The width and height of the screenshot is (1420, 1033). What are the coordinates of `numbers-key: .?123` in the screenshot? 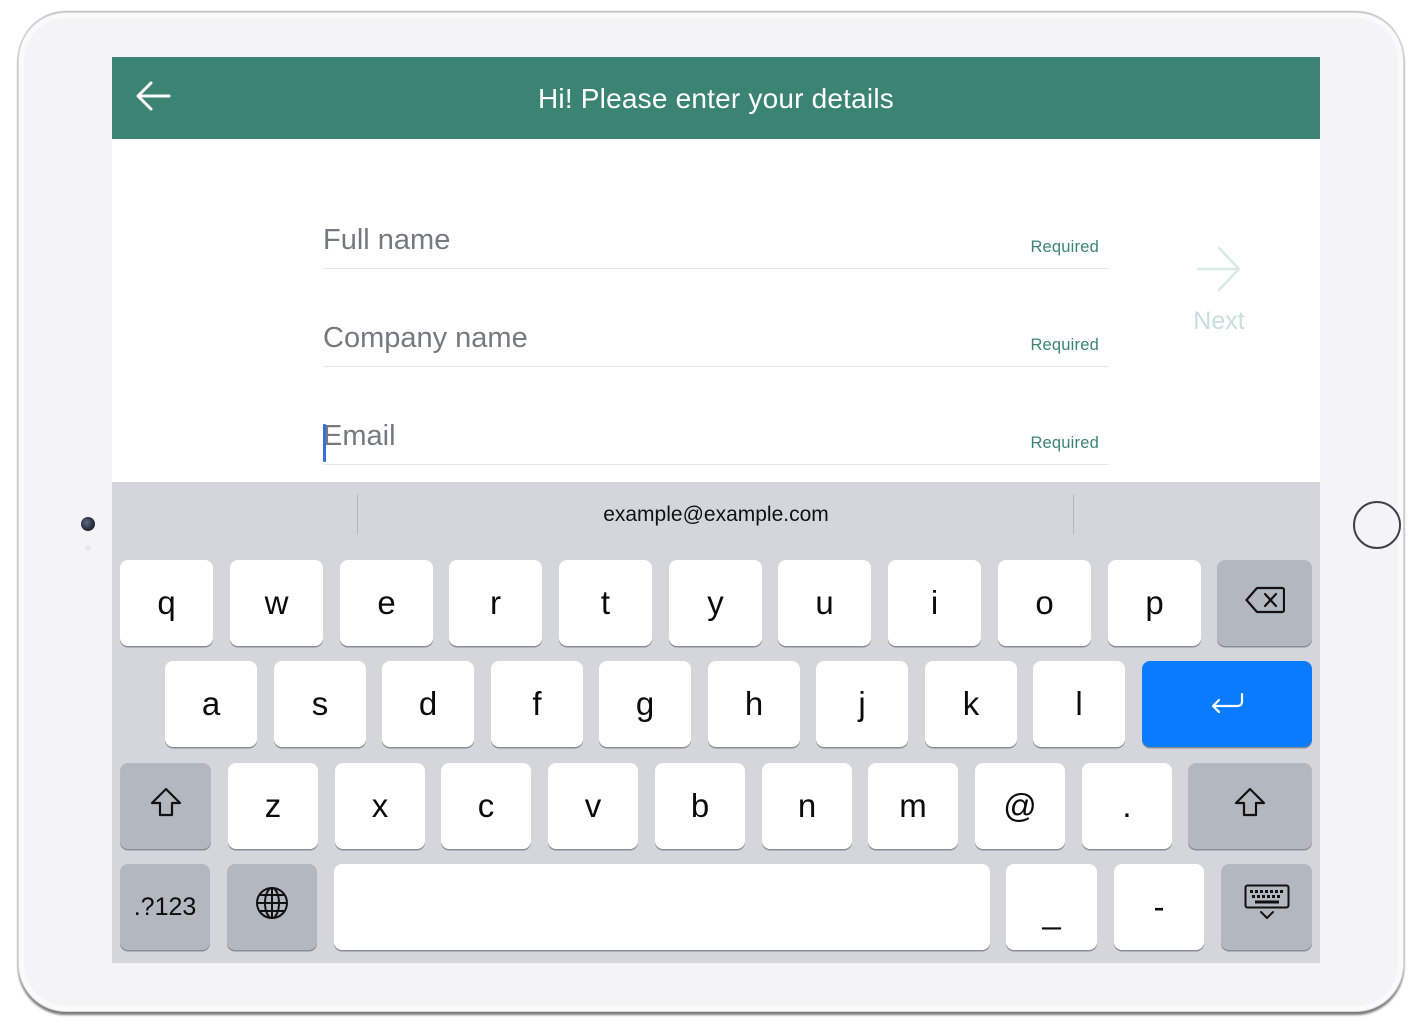 It's located at (165, 907).